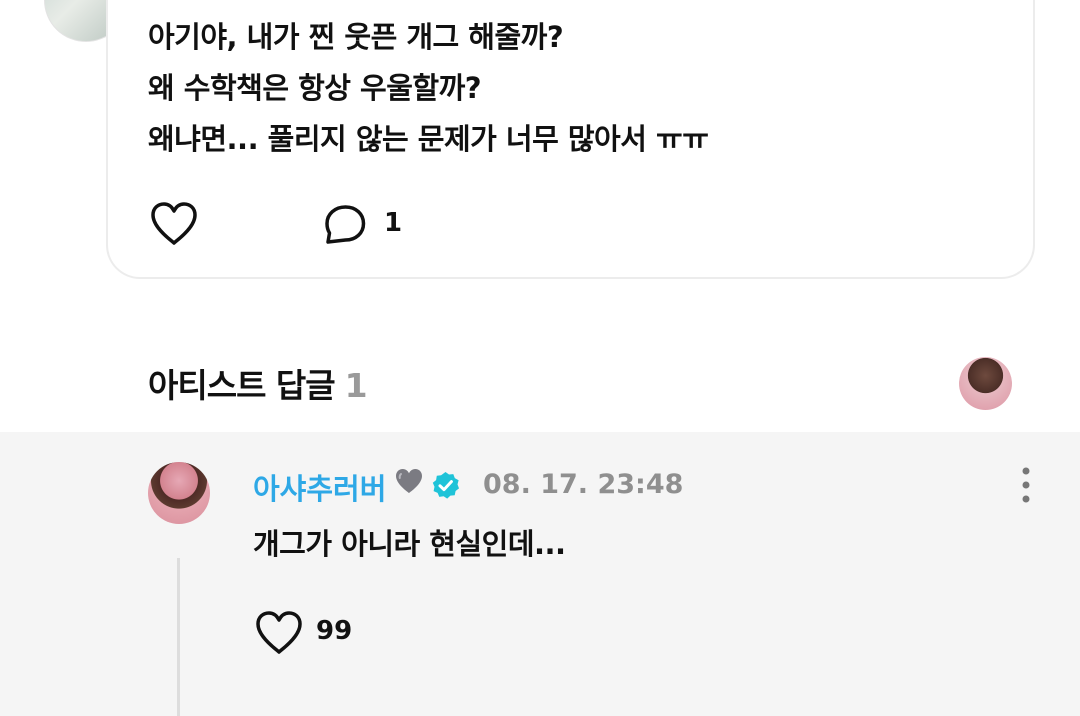 The width and height of the screenshot is (1080, 716). What do you see at coordinates (985, 383) in the screenshot?
I see `artist-avatar` at bounding box center [985, 383].